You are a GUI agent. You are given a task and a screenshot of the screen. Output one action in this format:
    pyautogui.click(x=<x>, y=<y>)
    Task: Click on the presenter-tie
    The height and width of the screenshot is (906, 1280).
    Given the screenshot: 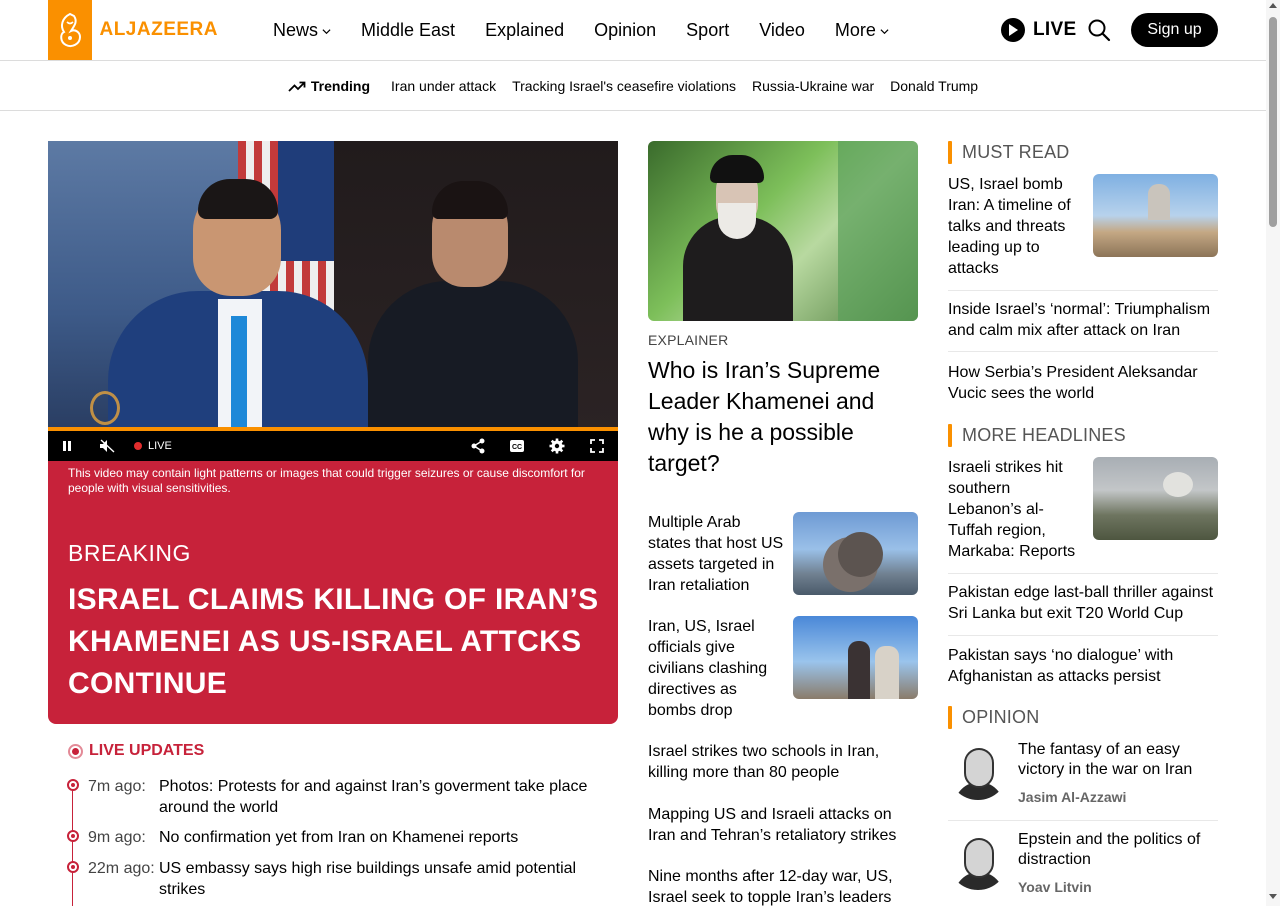 What is the action you would take?
    pyautogui.click(x=239, y=372)
    